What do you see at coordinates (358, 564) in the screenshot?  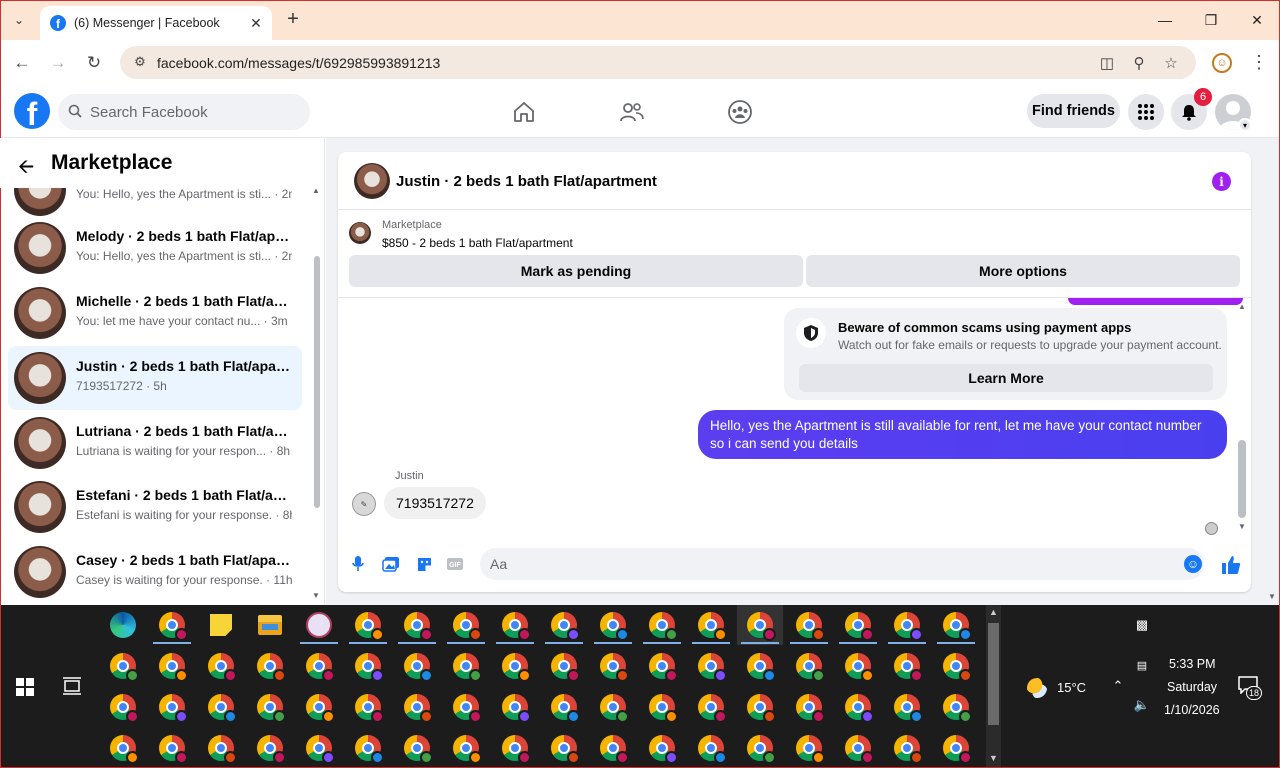 I see `microphone-icon` at bounding box center [358, 564].